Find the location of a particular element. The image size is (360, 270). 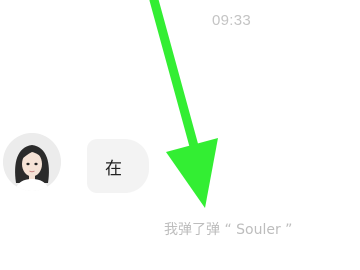

female-avatar-icon is located at coordinates (32, 162).